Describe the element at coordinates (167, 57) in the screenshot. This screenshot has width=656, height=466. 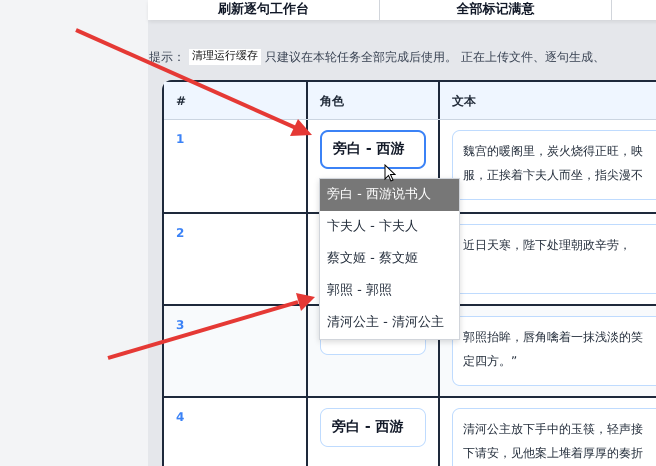
I see `hint-label: 提示：` at that location.